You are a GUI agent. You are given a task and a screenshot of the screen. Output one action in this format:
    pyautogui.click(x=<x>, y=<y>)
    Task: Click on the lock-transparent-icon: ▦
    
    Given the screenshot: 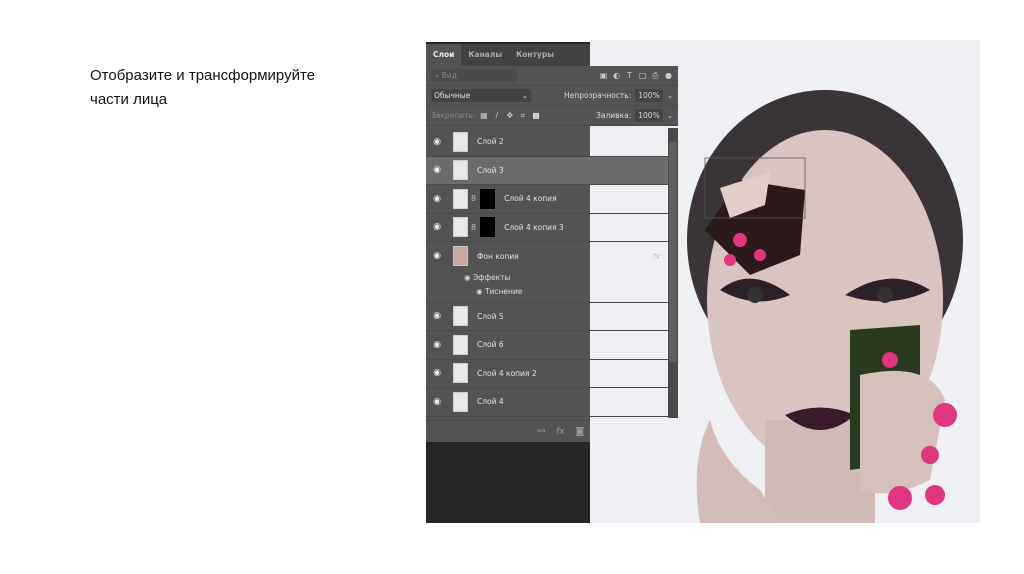 What is the action you would take?
    pyautogui.click(x=483, y=115)
    